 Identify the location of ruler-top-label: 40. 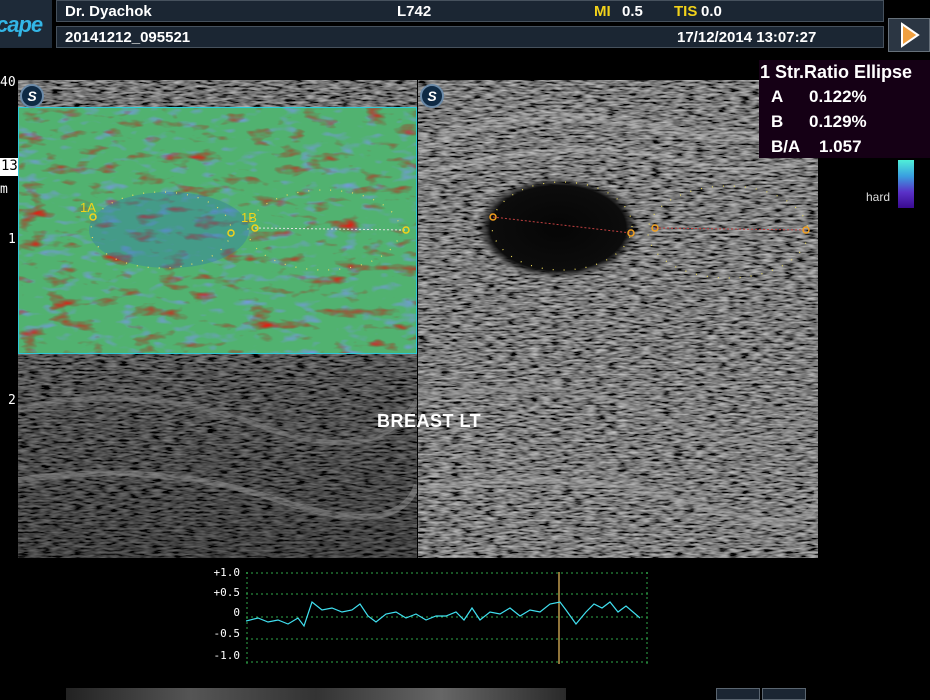
(8, 82).